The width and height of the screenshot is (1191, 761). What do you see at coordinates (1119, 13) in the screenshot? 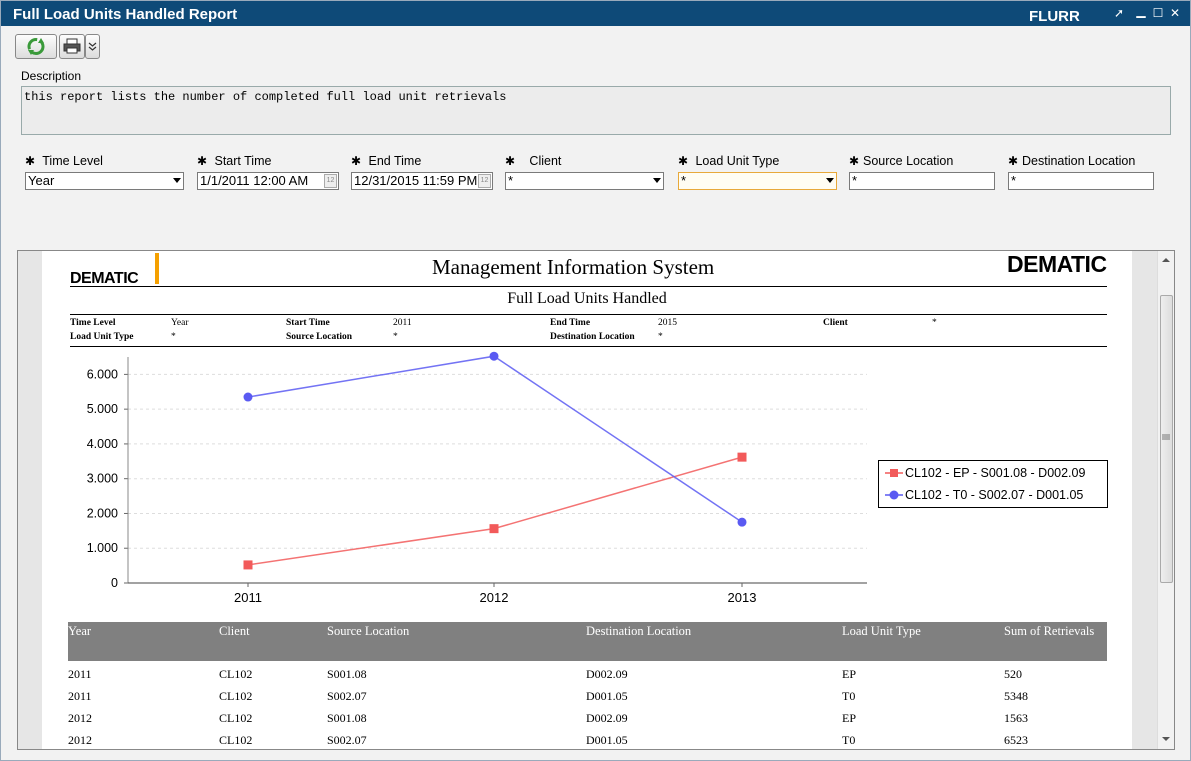
I see `pin-icon: ➚` at bounding box center [1119, 13].